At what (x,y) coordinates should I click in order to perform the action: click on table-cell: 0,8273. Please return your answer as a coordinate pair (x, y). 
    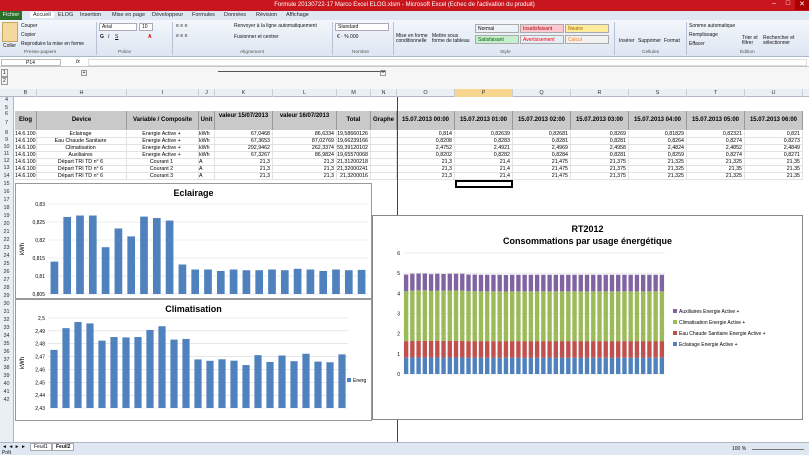
    Looking at the image, I should click on (774, 141).